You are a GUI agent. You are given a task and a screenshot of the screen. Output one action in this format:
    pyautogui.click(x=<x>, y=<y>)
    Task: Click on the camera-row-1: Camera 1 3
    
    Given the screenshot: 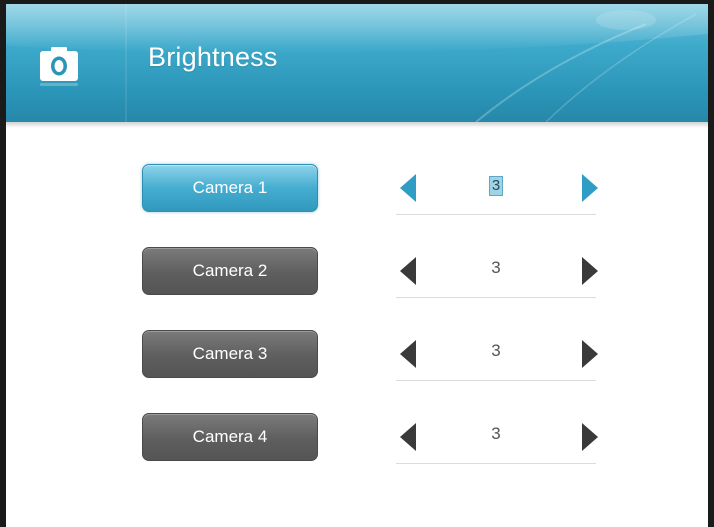 What is the action you would take?
    pyautogui.click(x=357, y=192)
    